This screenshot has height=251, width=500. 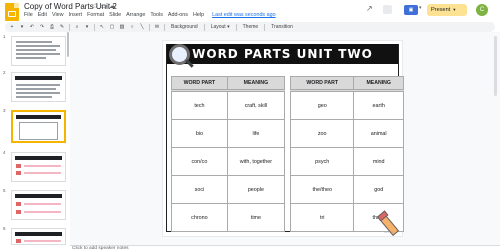 What do you see at coordinates (198, 16) in the screenshot?
I see `menu-help: Help` at bounding box center [198, 16].